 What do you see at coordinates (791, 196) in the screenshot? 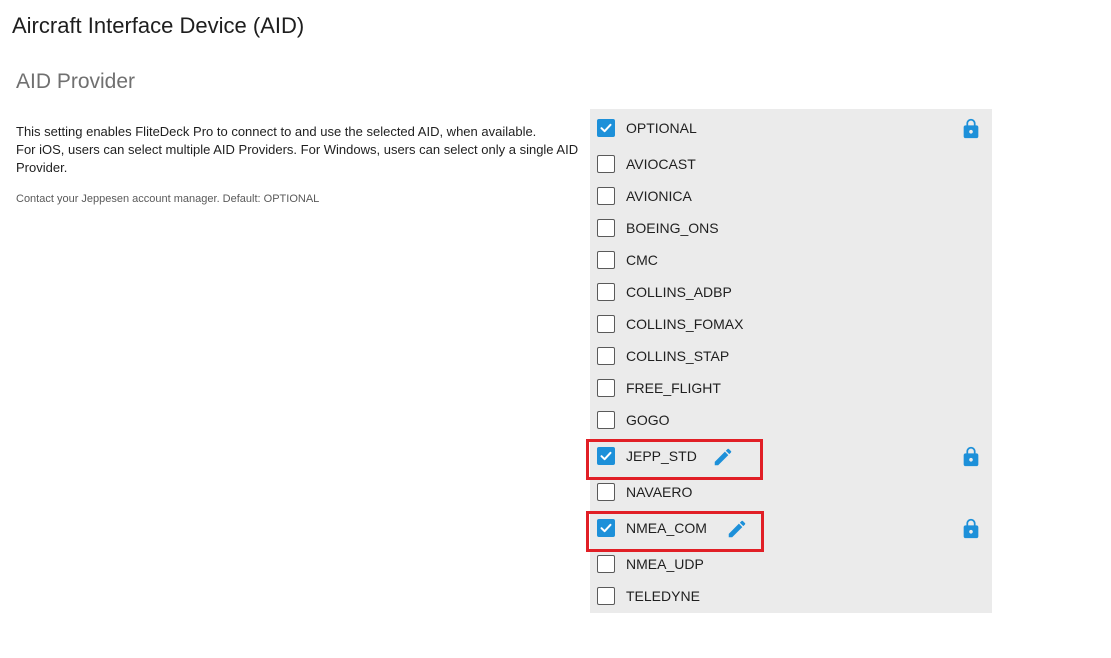
I see `option-row-avionica: AVIONICA` at bounding box center [791, 196].